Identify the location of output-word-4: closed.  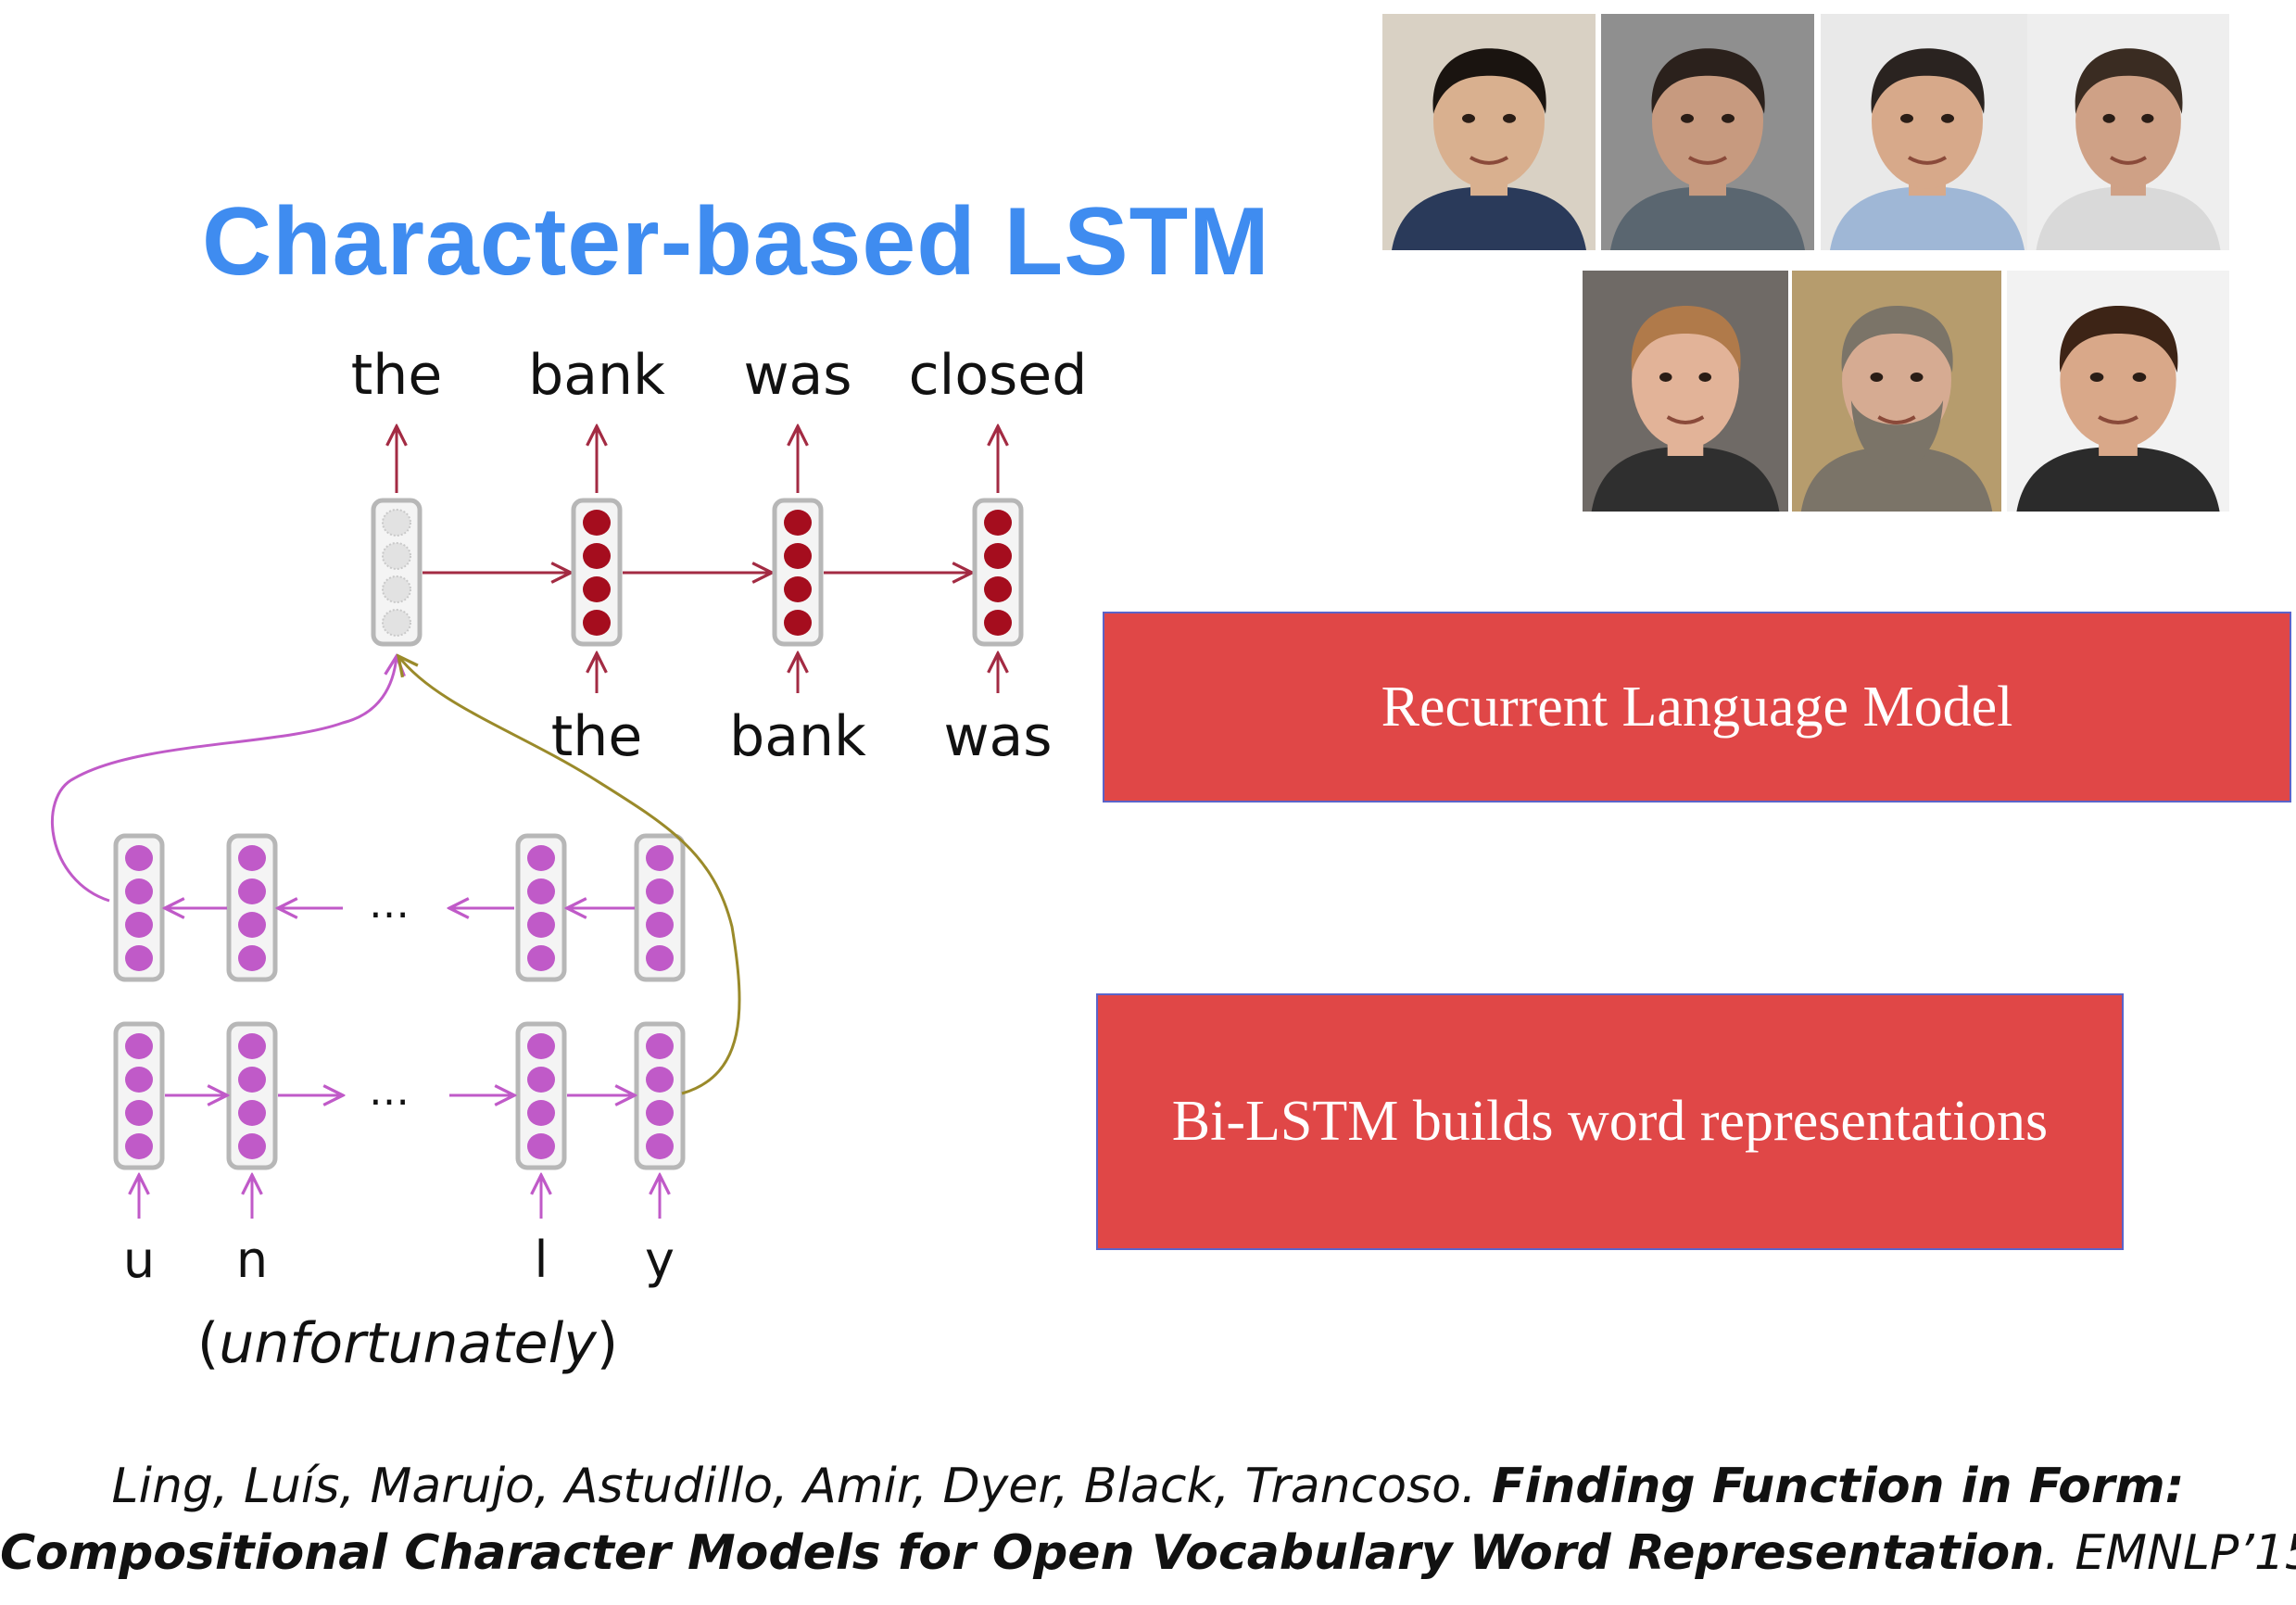
(998, 375).